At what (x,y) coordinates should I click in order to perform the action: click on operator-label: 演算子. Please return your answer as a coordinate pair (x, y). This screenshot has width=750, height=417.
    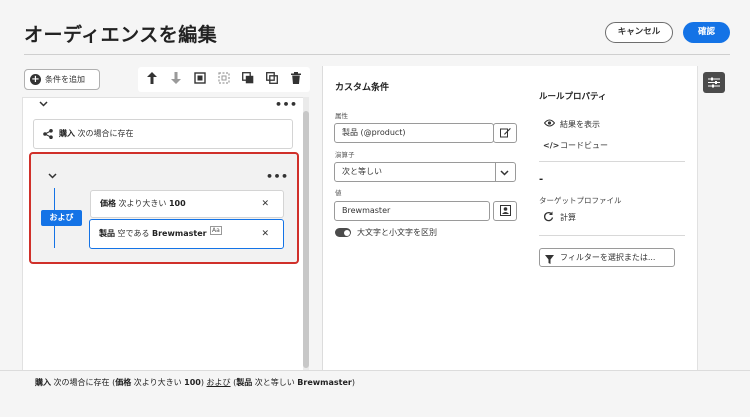
    Looking at the image, I should click on (345, 155).